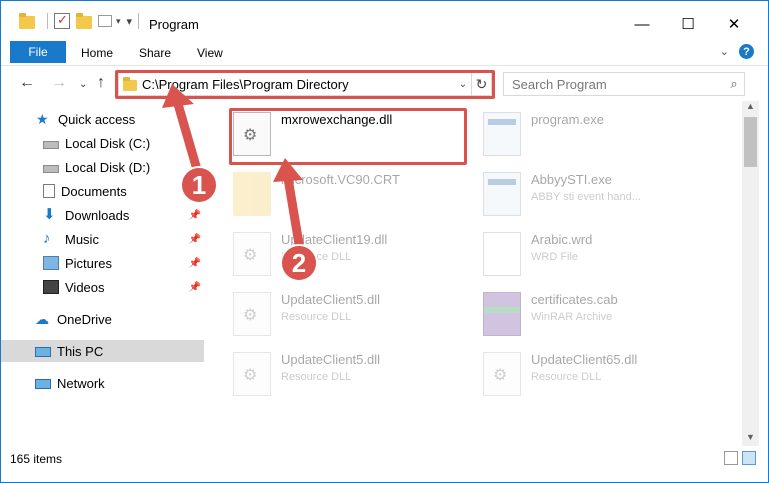  What do you see at coordinates (118, 21) in the screenshot?
I see `qa-dropdown-icon: ▾` at bounding box center [118, 21].